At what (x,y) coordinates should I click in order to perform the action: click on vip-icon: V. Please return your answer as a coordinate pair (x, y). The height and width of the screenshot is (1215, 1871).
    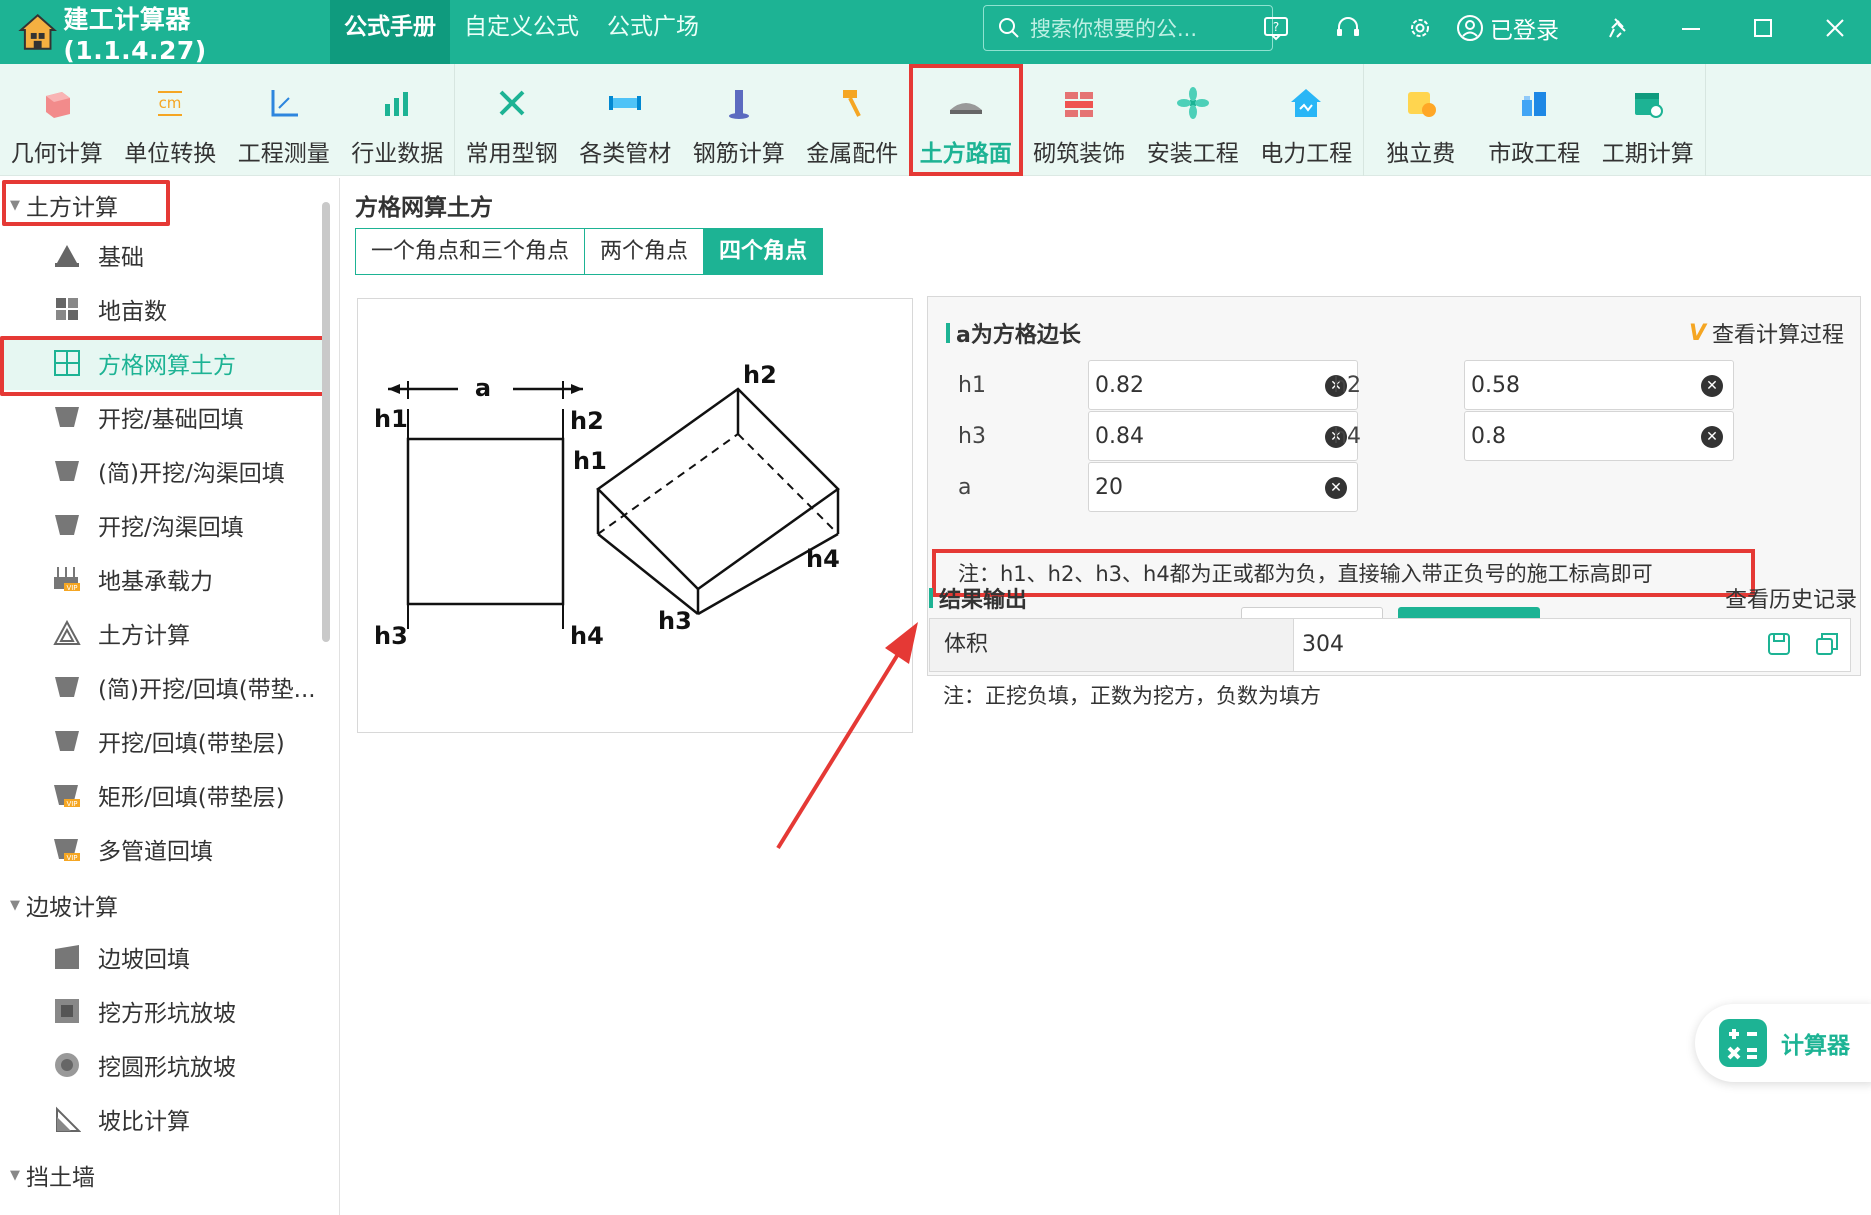
    Looking at the image, I should click on (1697, 333).